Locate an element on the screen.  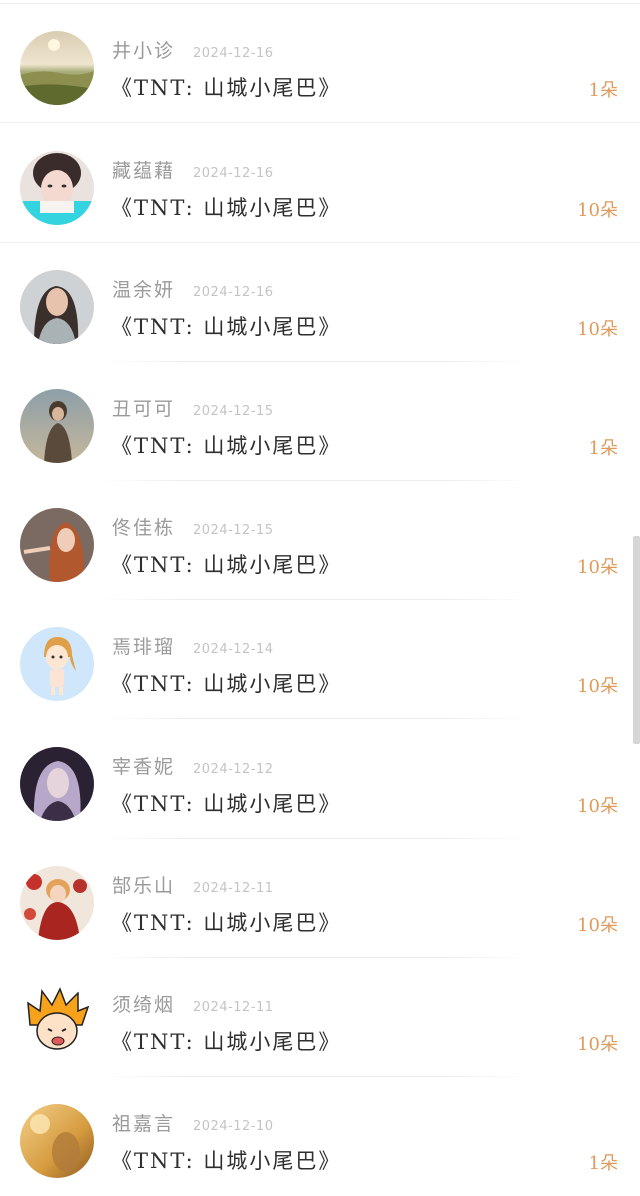
gift-date: 2024-12-12 is located at coordinates (233, 769).